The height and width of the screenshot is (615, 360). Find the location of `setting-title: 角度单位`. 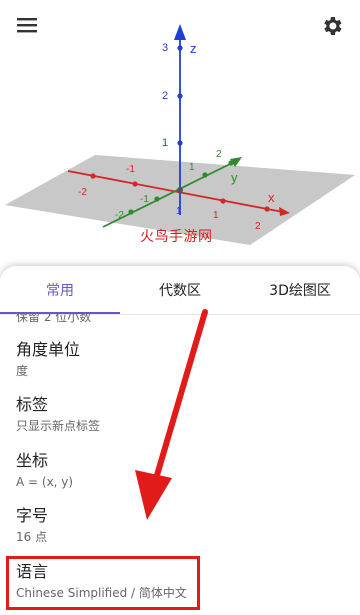

setting-title: 角度单位 is located at coordinates (48, 349).